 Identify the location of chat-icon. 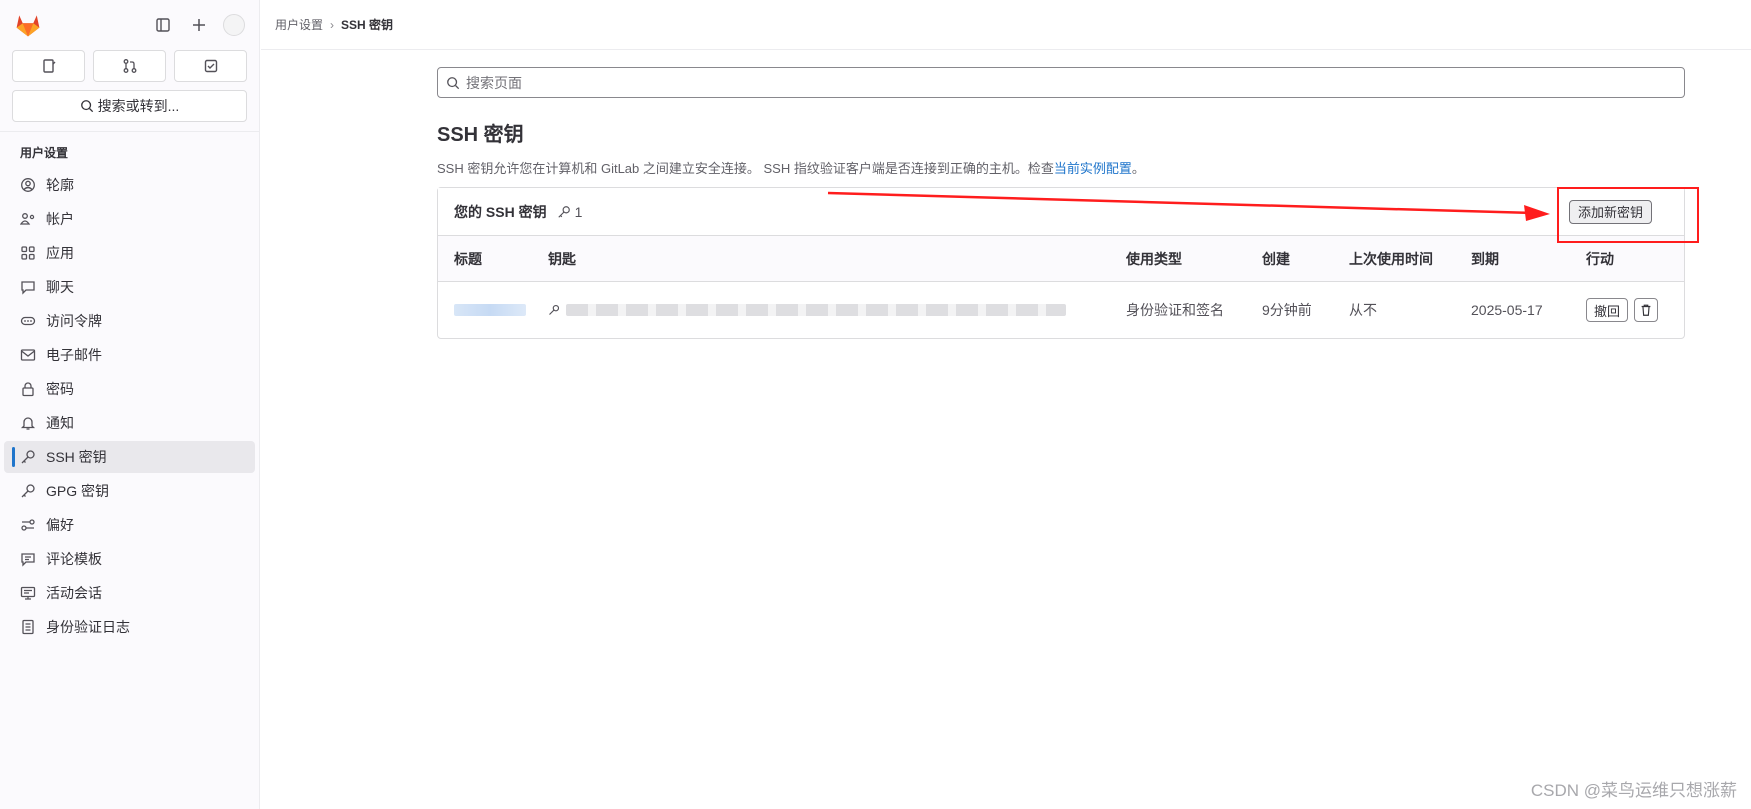
(28, 287).